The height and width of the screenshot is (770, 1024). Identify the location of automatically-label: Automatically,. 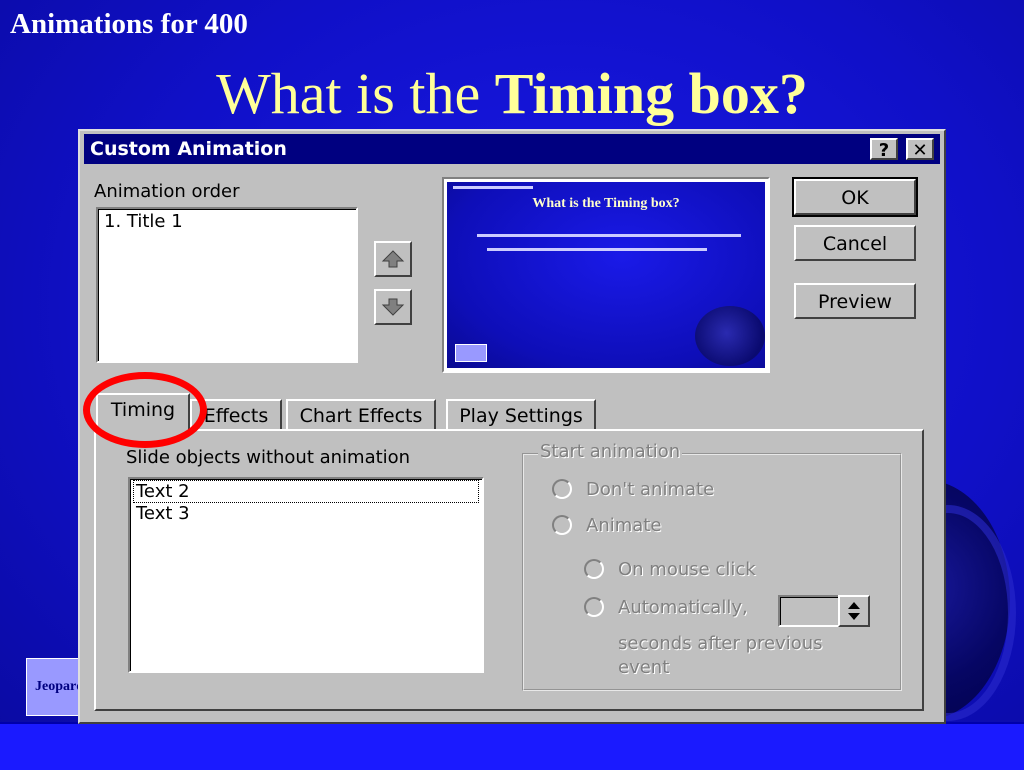
(683, 607).